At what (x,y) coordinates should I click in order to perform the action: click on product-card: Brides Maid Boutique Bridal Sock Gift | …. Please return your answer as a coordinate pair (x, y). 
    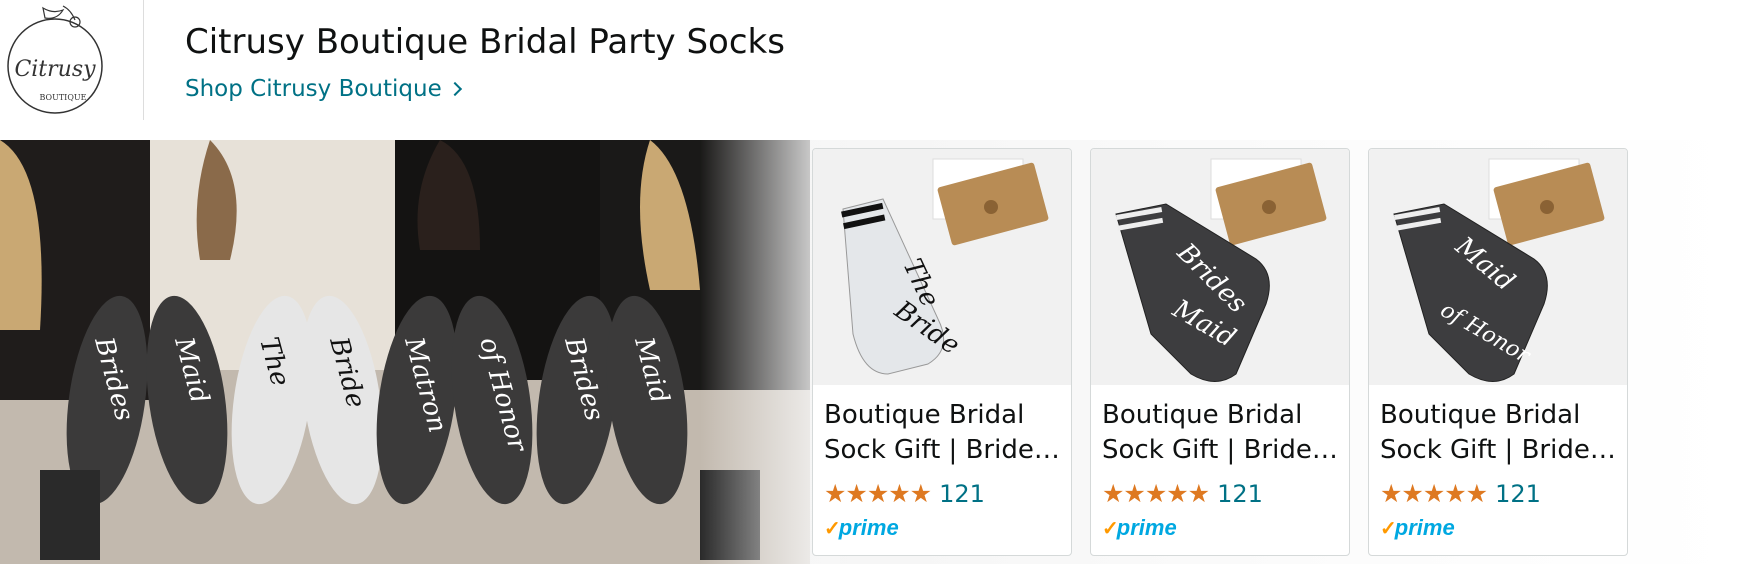
    Looking at the image, I should click on (1220, 352).